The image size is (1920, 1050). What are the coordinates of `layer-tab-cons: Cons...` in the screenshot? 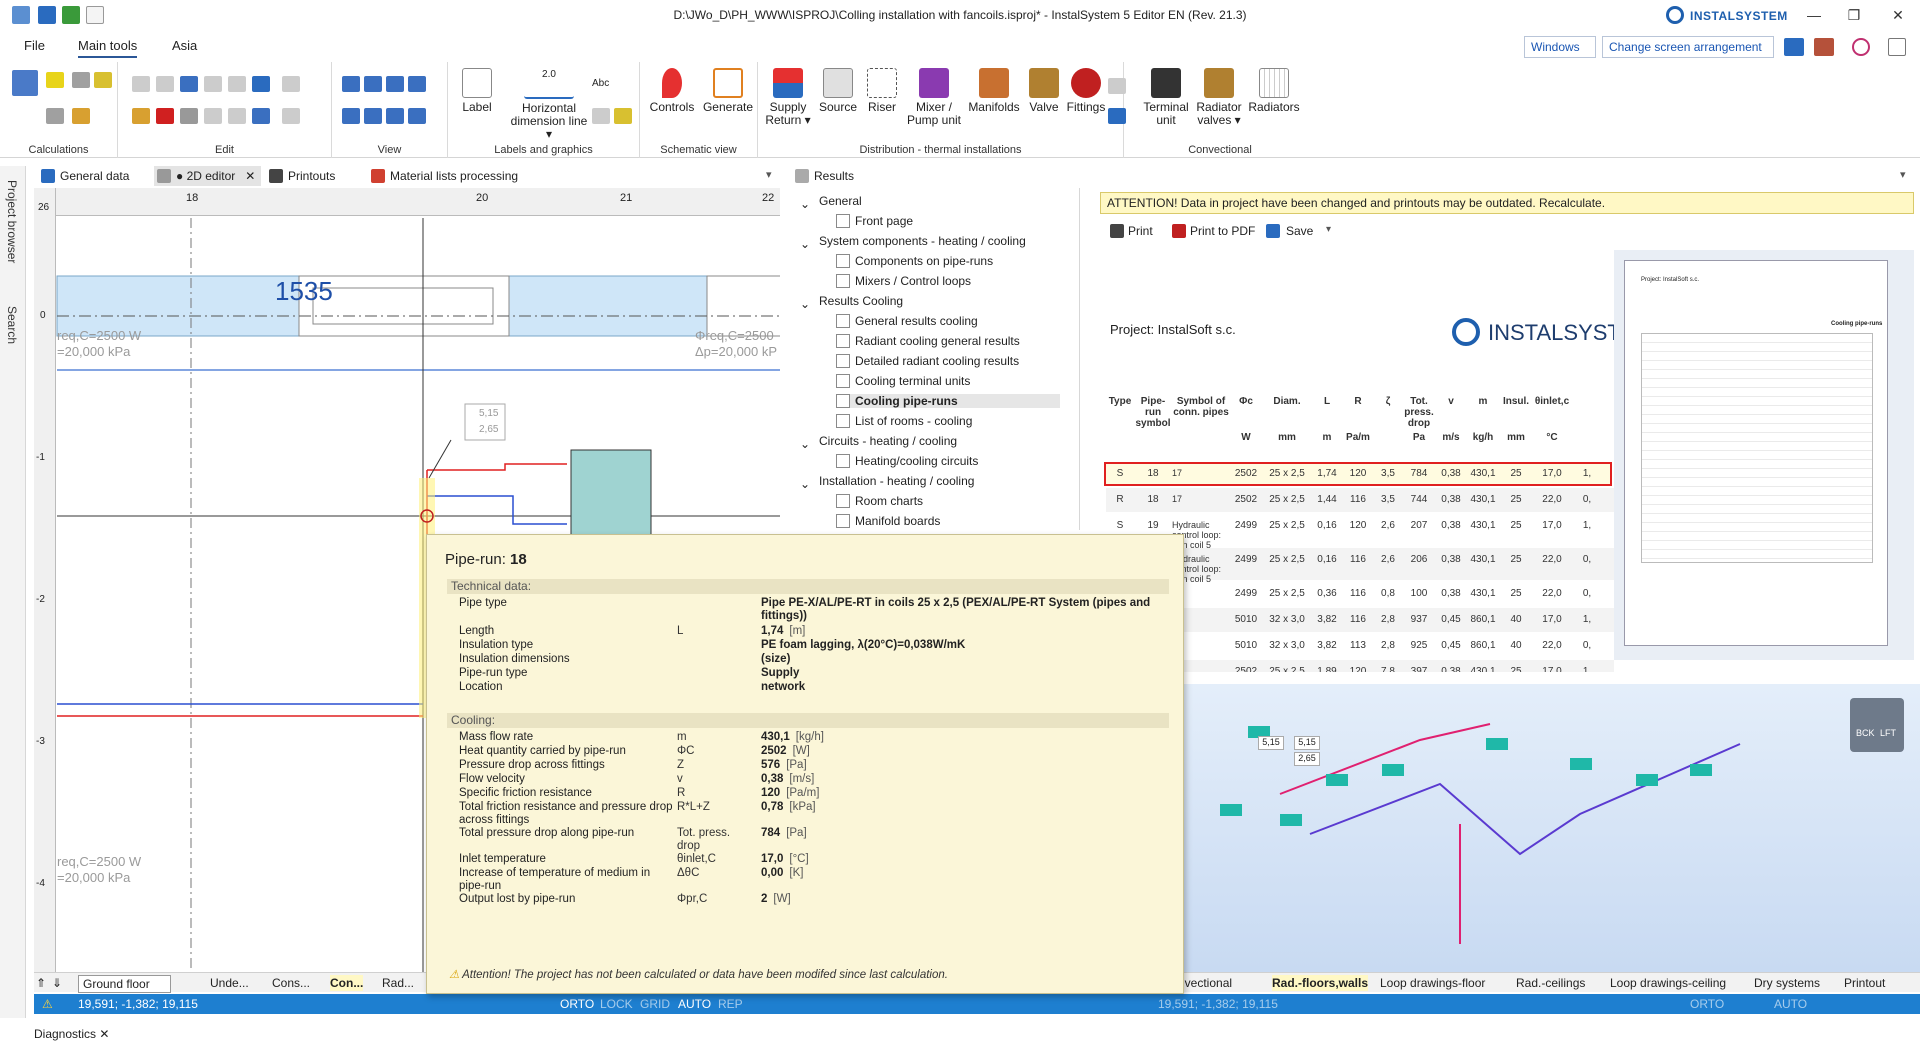 It's located at (291, 983).